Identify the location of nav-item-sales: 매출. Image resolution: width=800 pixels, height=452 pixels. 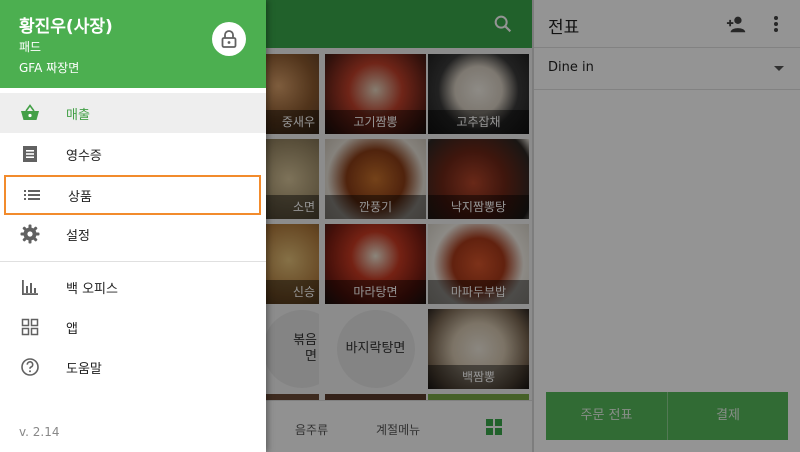
(133, 113).